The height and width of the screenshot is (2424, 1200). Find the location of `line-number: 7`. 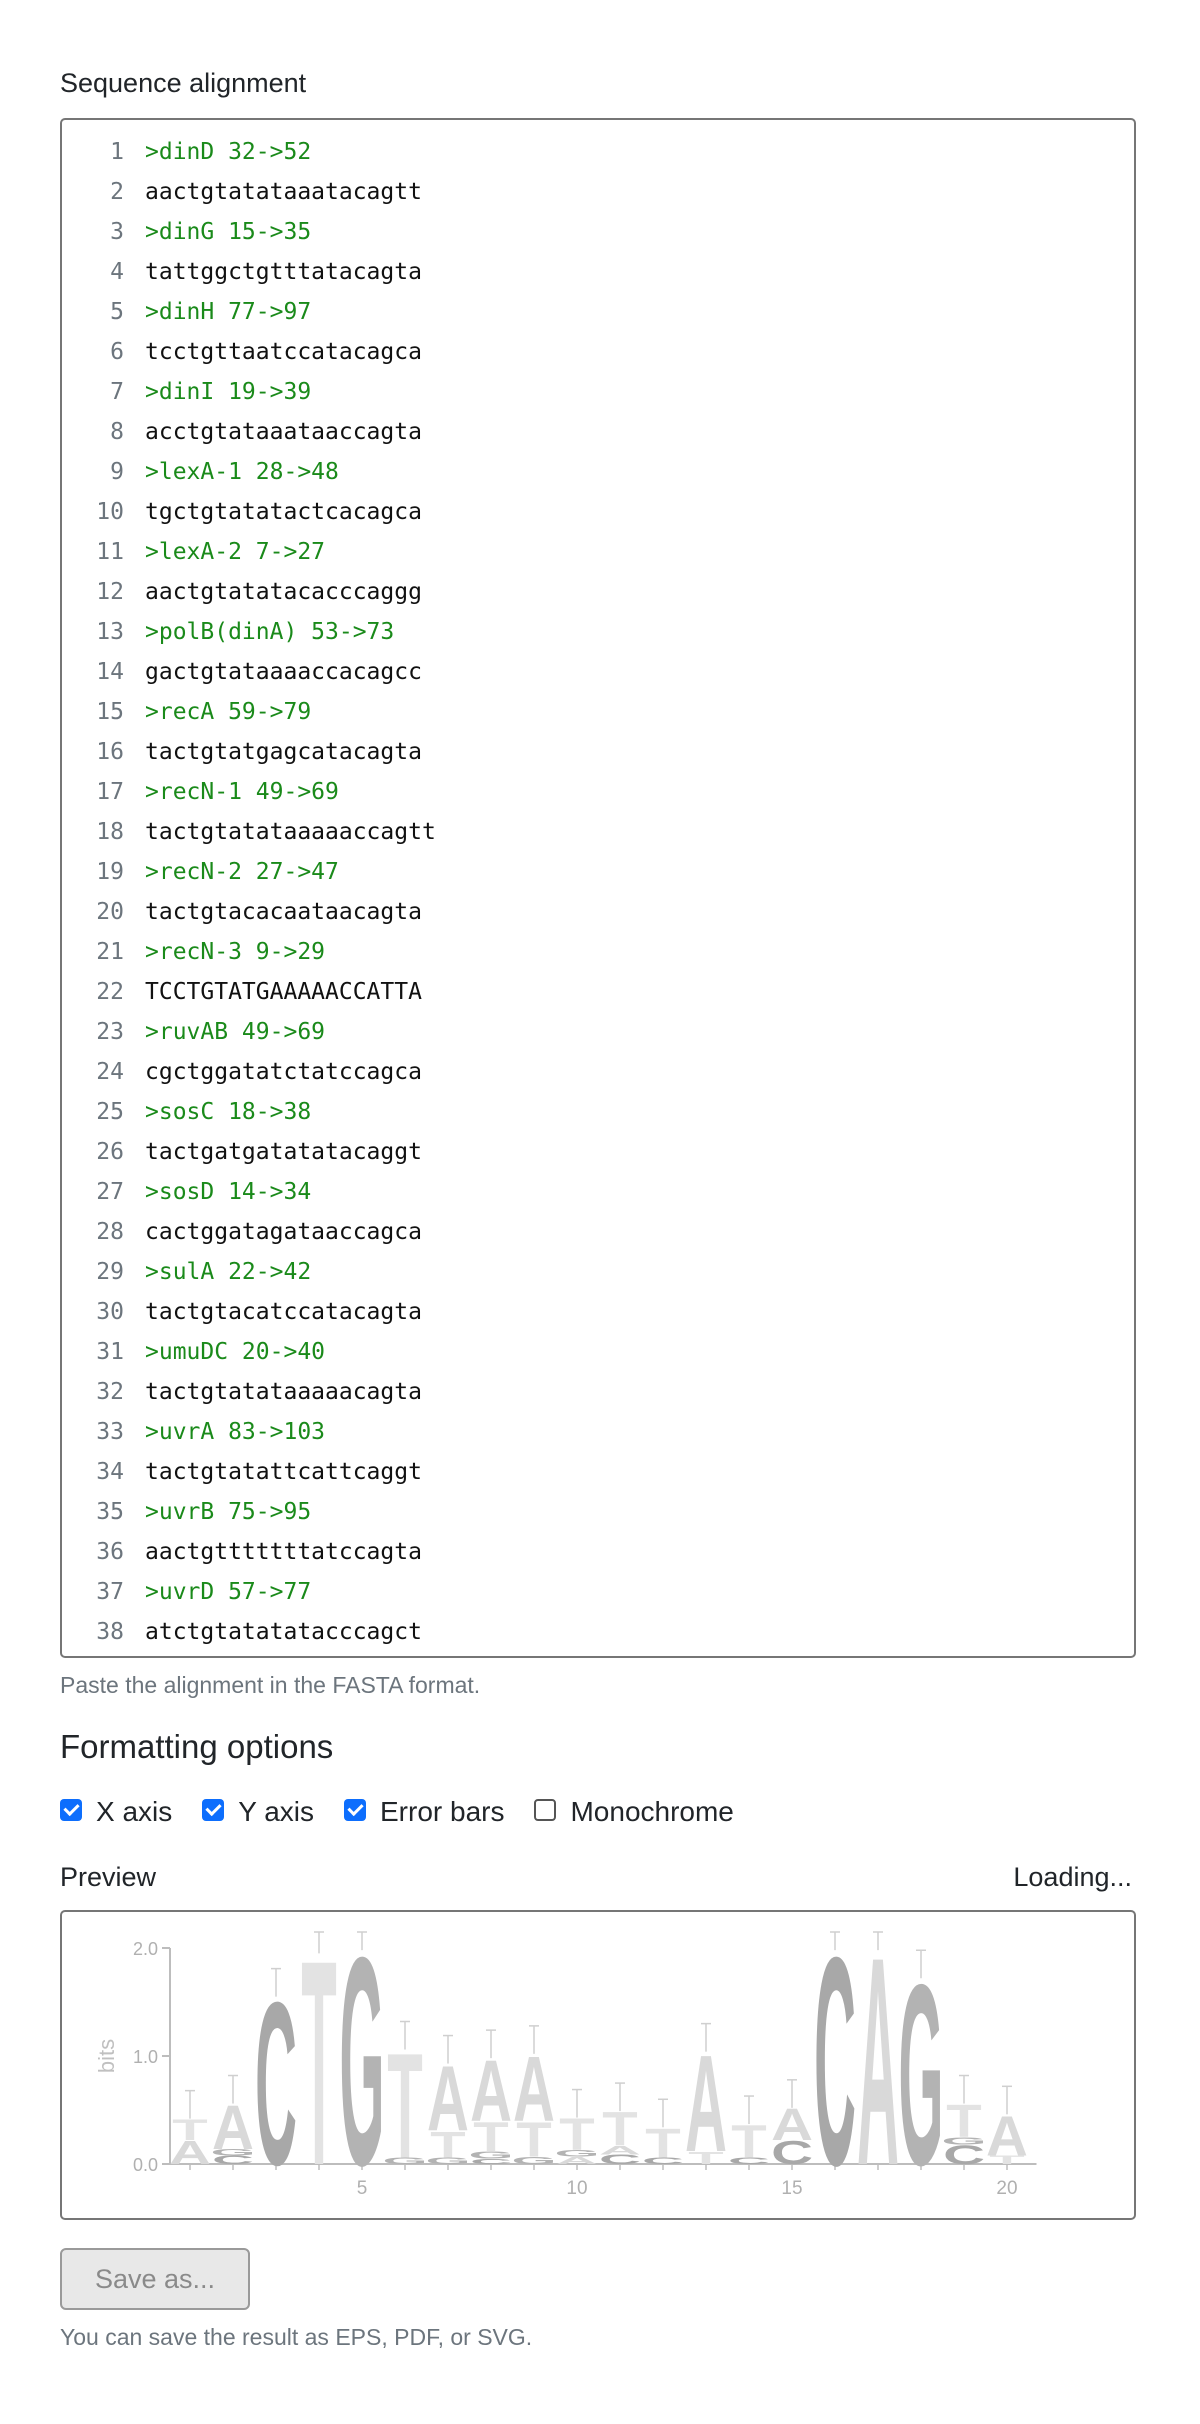

line-number: 7 is located at coordinates (117, 392).